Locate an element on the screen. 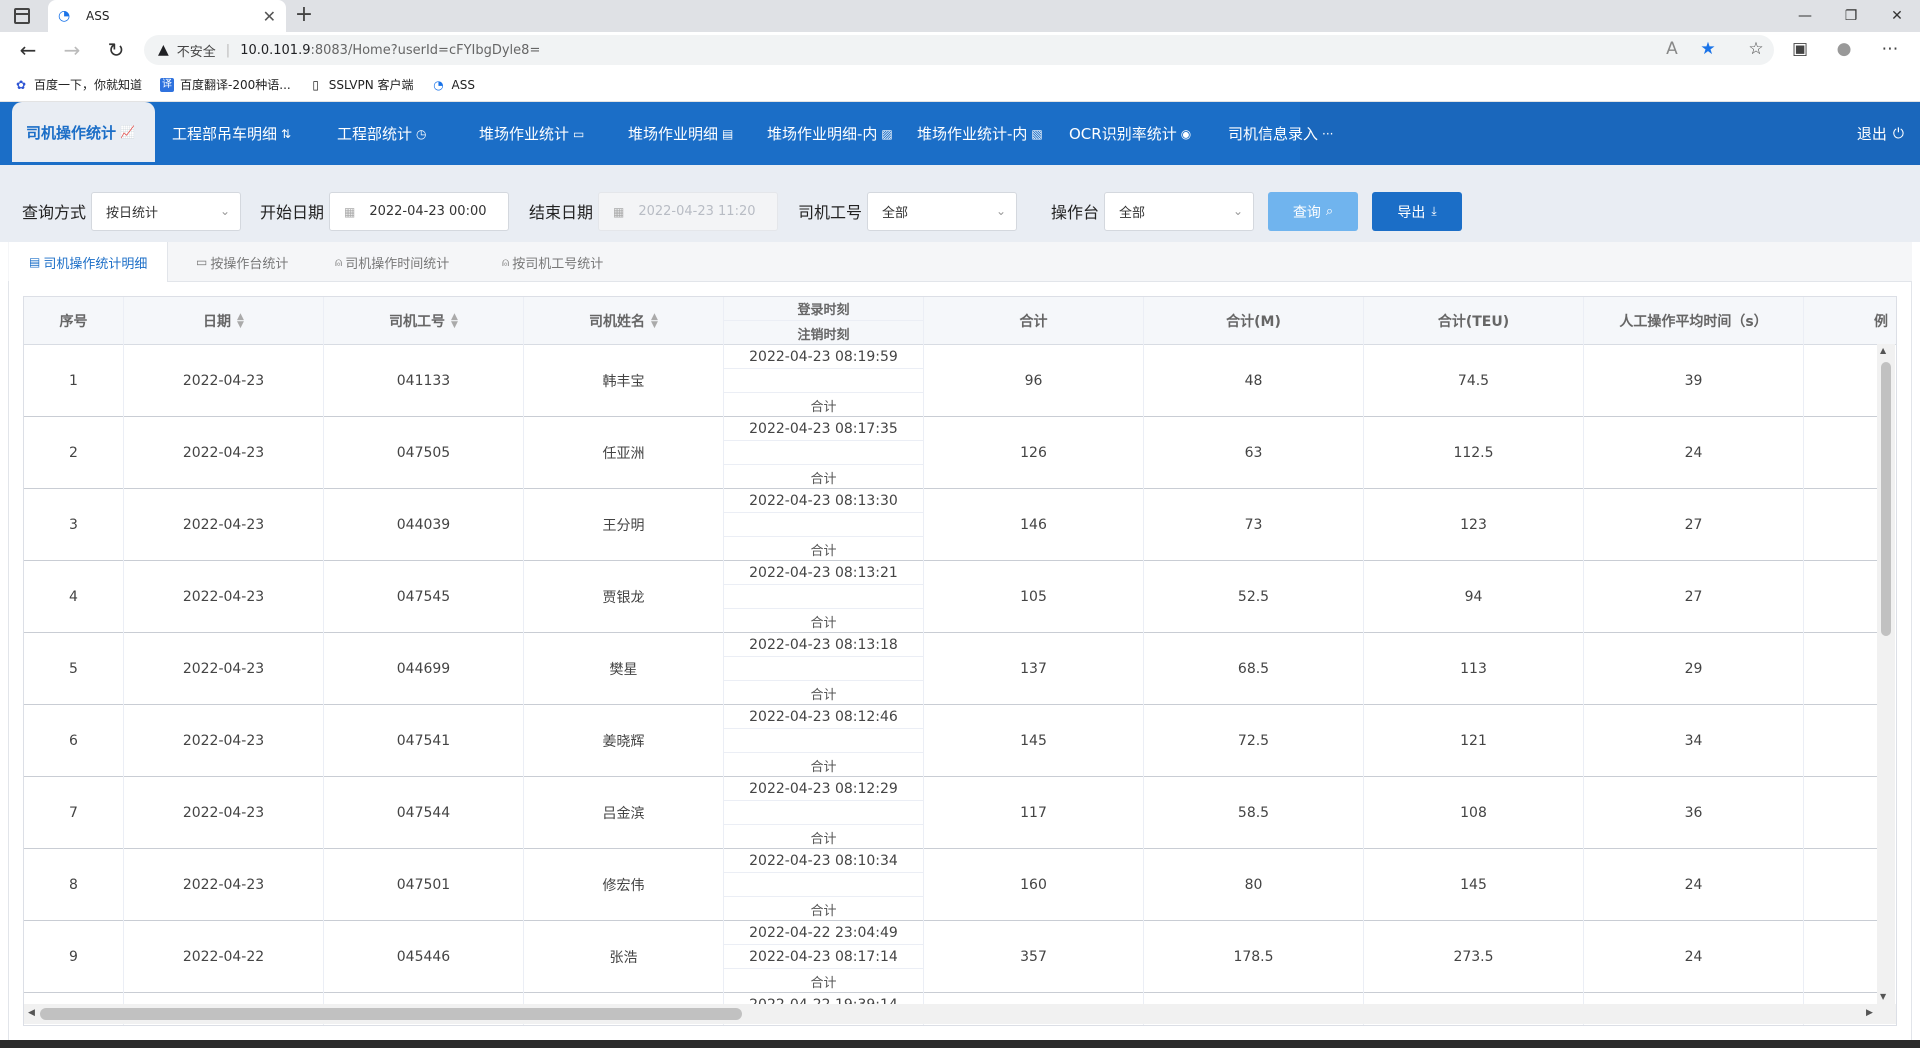 The height and width of the screenshot is (1048, 1920). subtab-by-driver-no: ⍝ 按司机工号统计 is located at coordinates (552, 262).